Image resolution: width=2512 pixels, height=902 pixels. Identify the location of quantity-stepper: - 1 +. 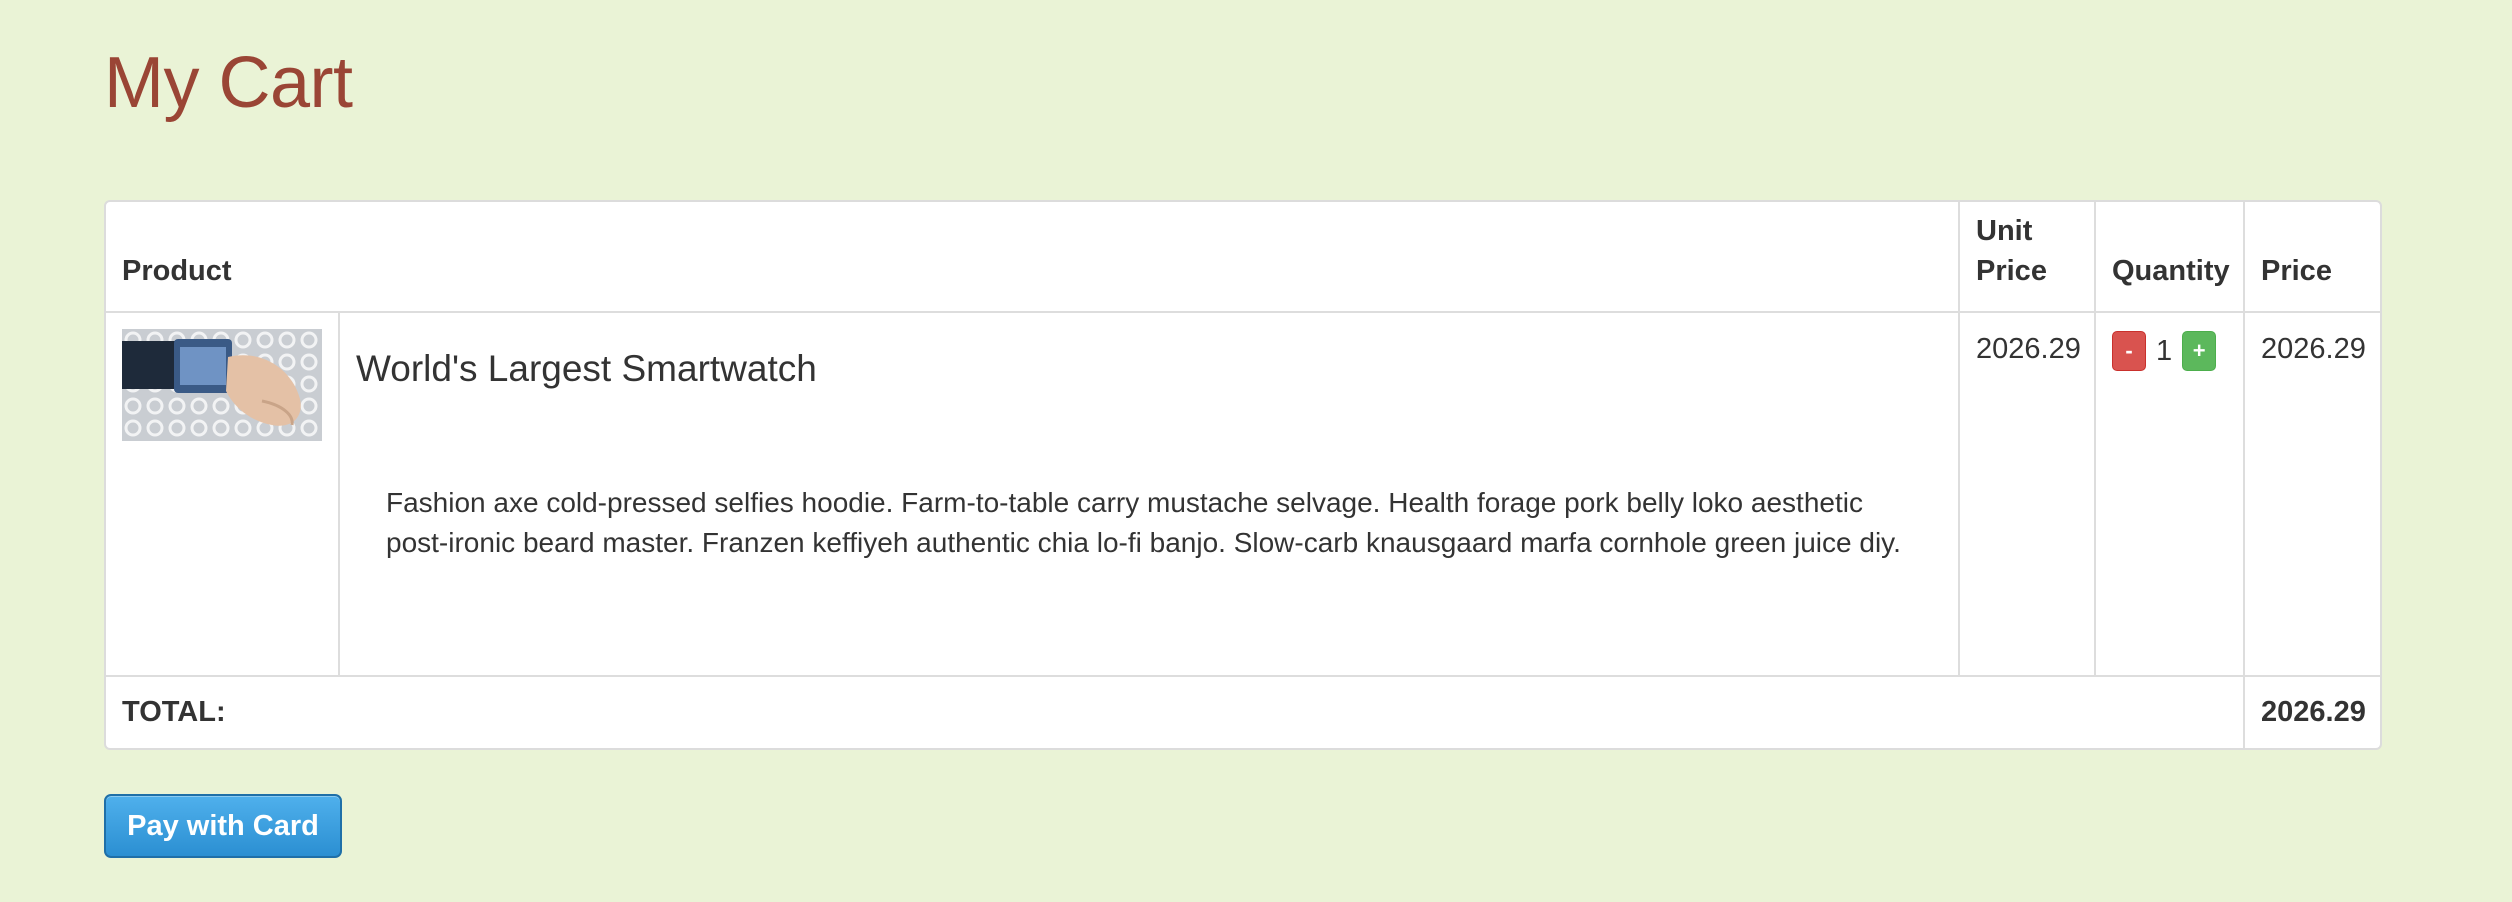
(2169, 351).